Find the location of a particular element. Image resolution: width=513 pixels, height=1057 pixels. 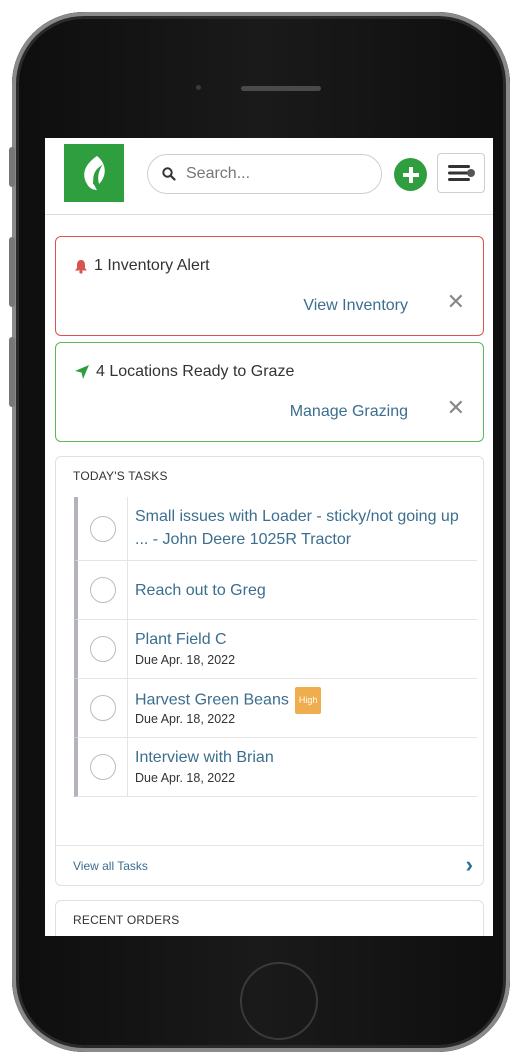

task-title: Interview with Brian is located at coordinates (304, 757).